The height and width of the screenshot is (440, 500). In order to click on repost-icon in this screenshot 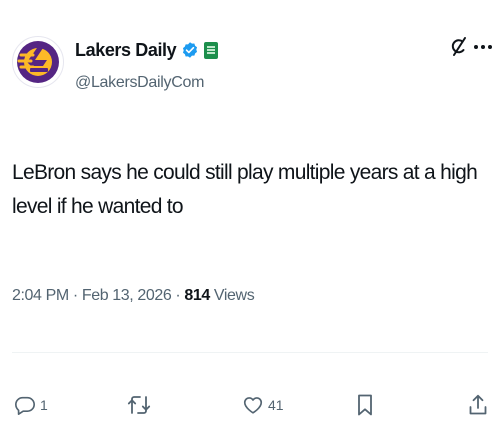, I will do `click(139, 405)`.